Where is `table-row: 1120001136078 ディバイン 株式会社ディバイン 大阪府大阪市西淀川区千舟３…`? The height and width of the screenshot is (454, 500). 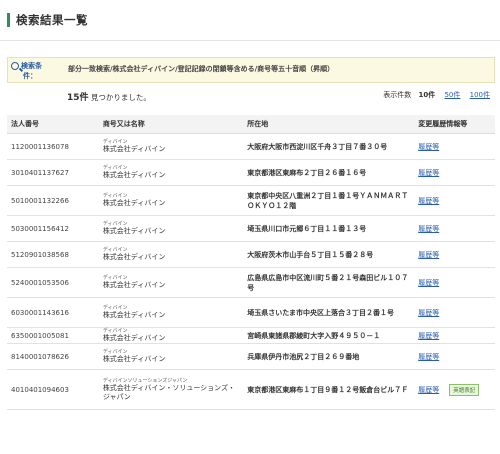
table-row: 1120001136078 ディバイン 株式会社ディバイン 大阪府大阪市西淀川区千舟３… is located at coordinates (251, 146).